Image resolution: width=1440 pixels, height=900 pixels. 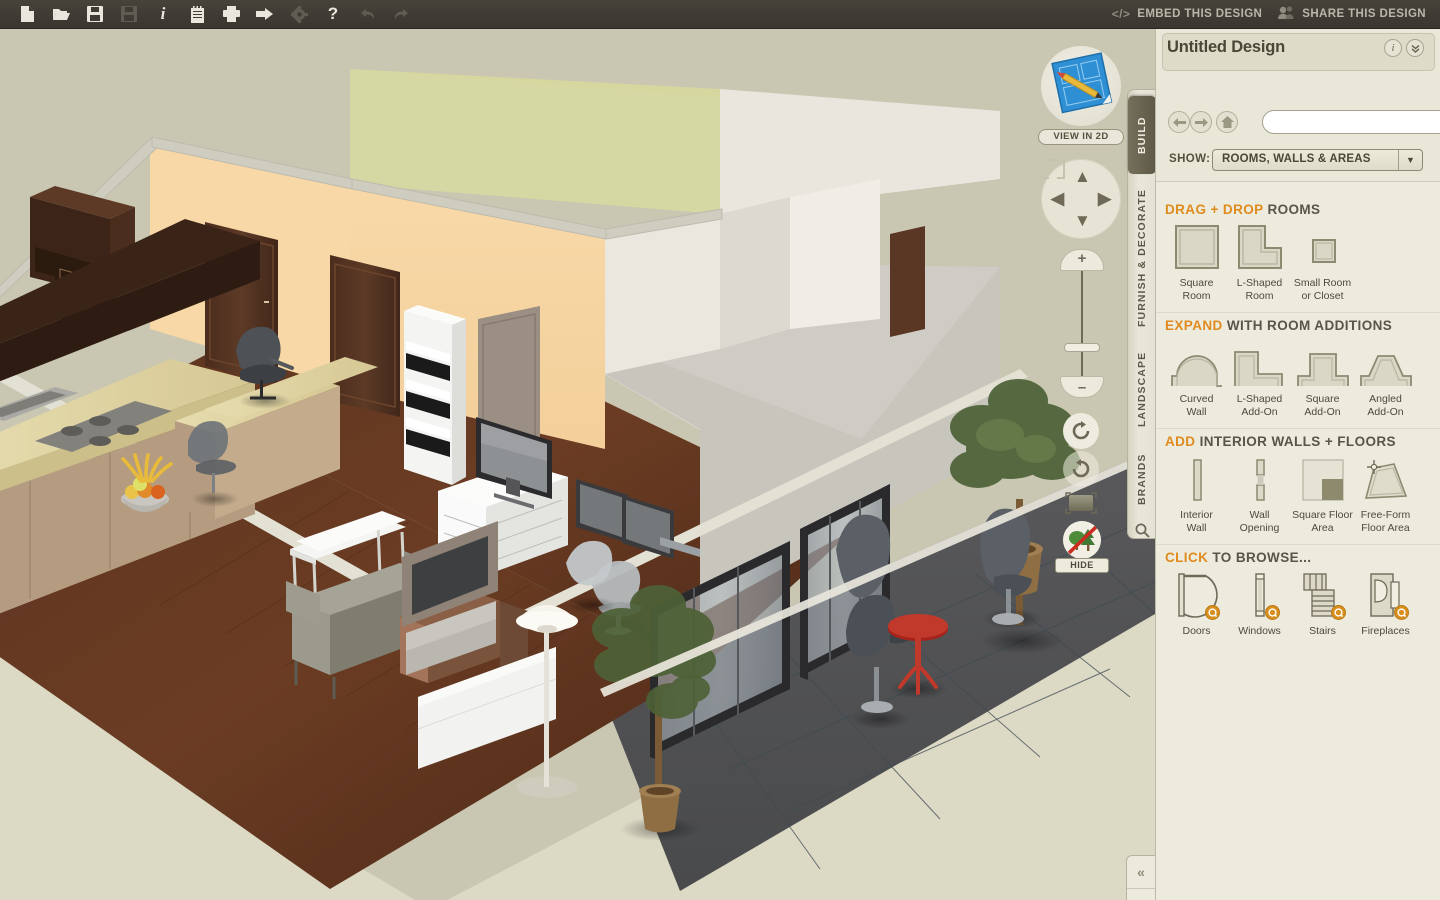 What do you see at coordinates (1356, 122) in the screenshot?
I see `search-input` at bounding box center [1356, 122].